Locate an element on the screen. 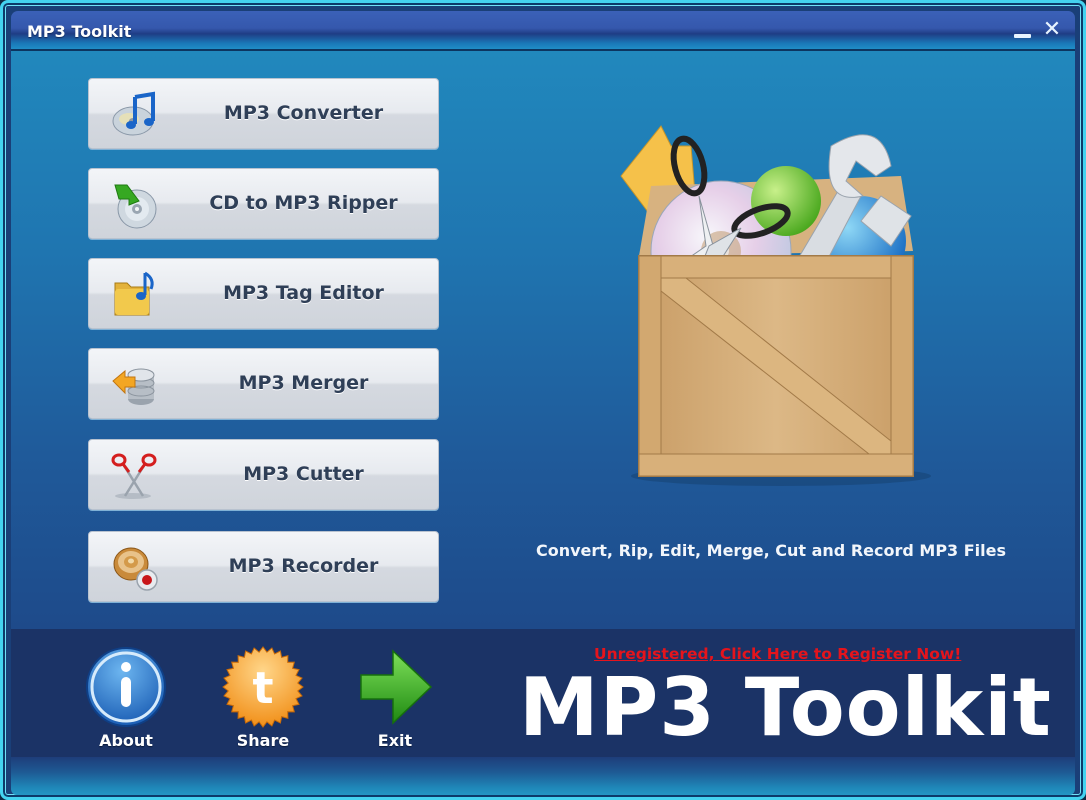 This screenshot has width=1086, height=800. feature-label: MP3 Merger is located at coordinates (303, 383).